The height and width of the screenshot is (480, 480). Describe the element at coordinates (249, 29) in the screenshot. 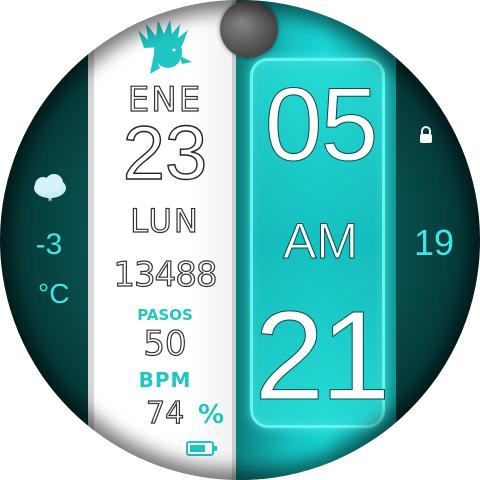

I see `moon-phase-icon` at that location.